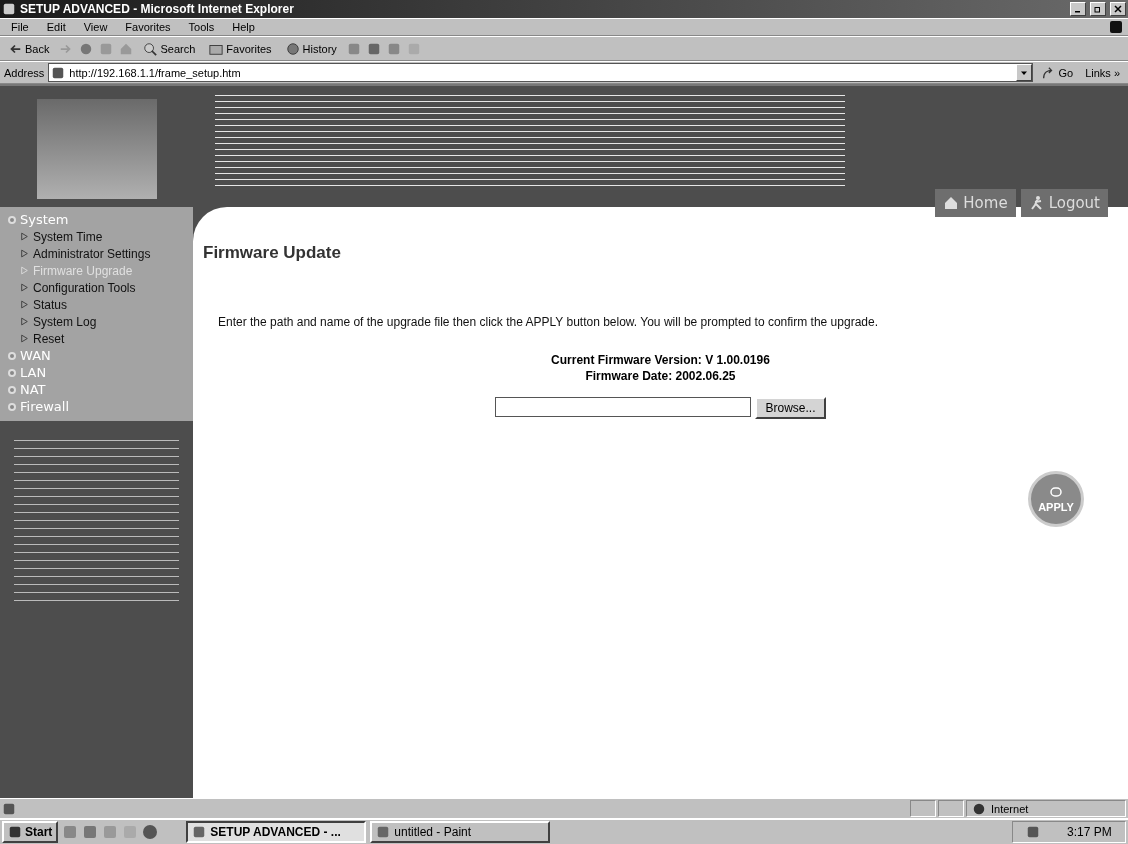 This screenshot has height=844, width=1128. I want to click on menu-item: View, so click(95, 27).